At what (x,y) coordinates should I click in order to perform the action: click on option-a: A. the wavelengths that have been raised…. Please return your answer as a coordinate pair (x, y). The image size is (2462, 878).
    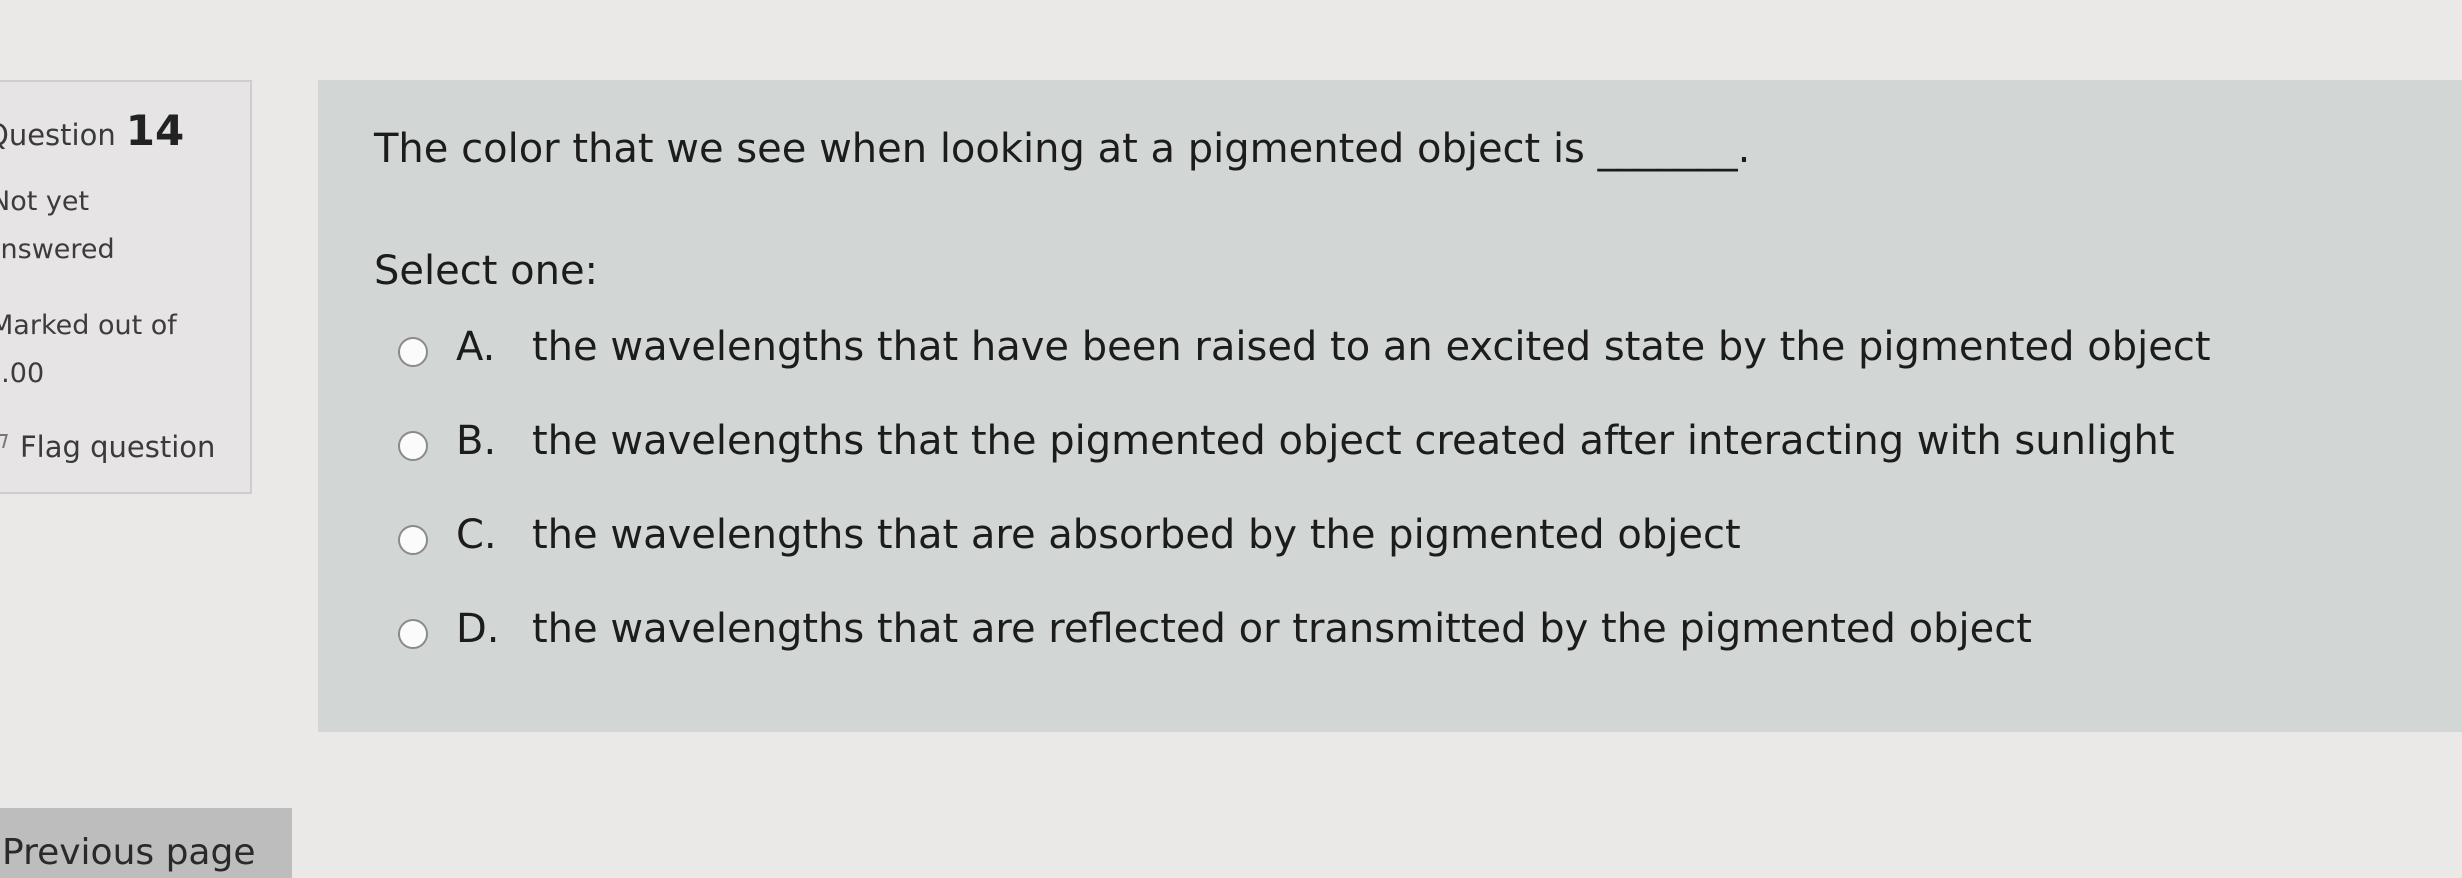
    Looking at the image, I should click on (1398, 354).